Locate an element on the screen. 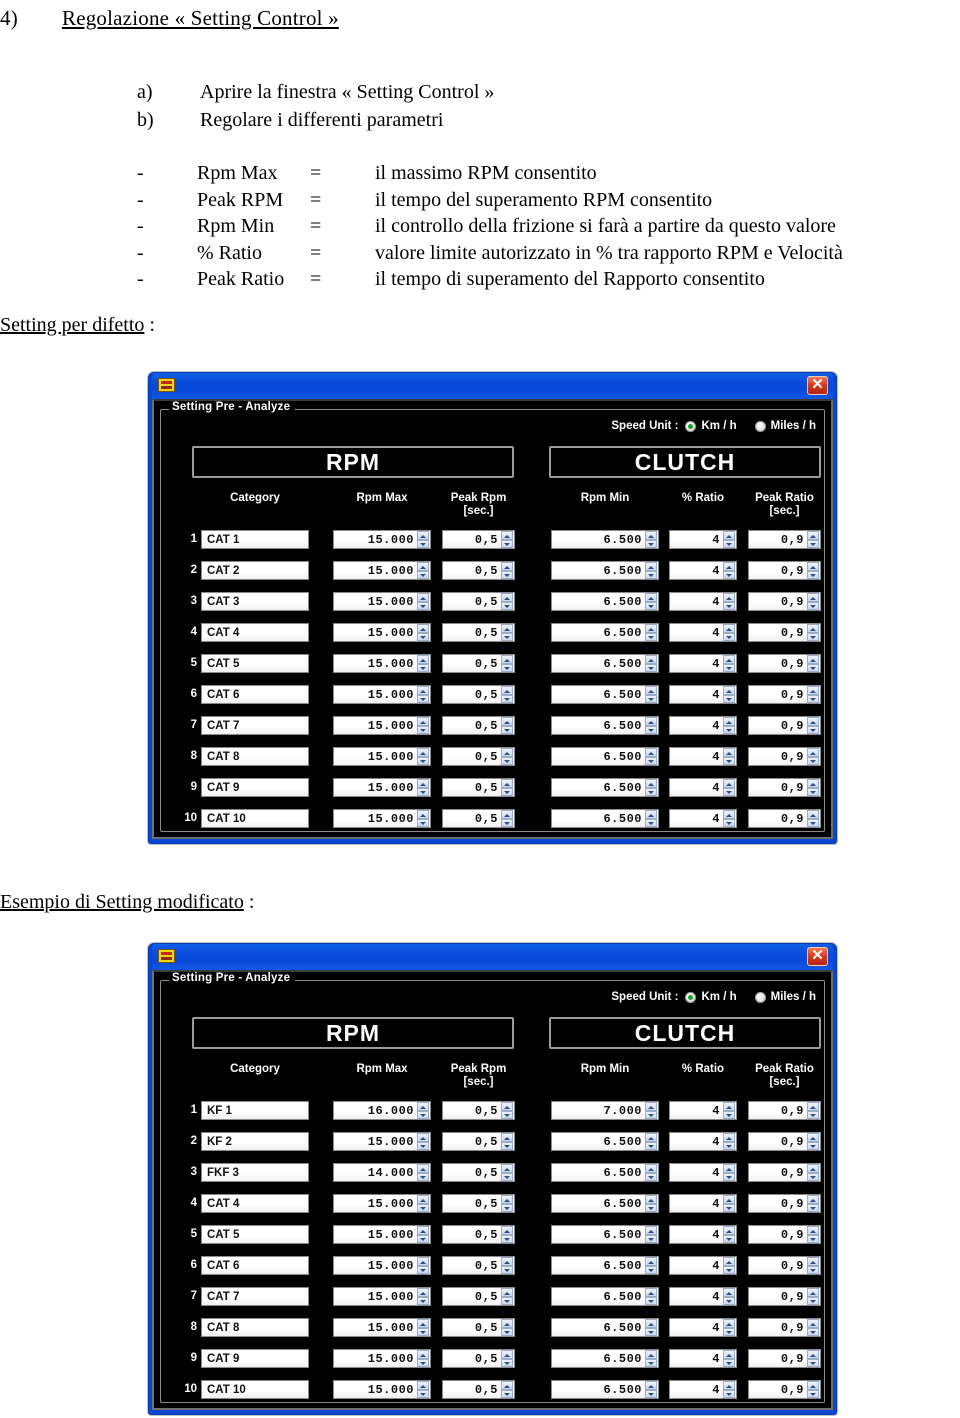 Image resolution: width=960 pixels, height=1418 pixels. radio-icon is located at coordinates (760, 426).